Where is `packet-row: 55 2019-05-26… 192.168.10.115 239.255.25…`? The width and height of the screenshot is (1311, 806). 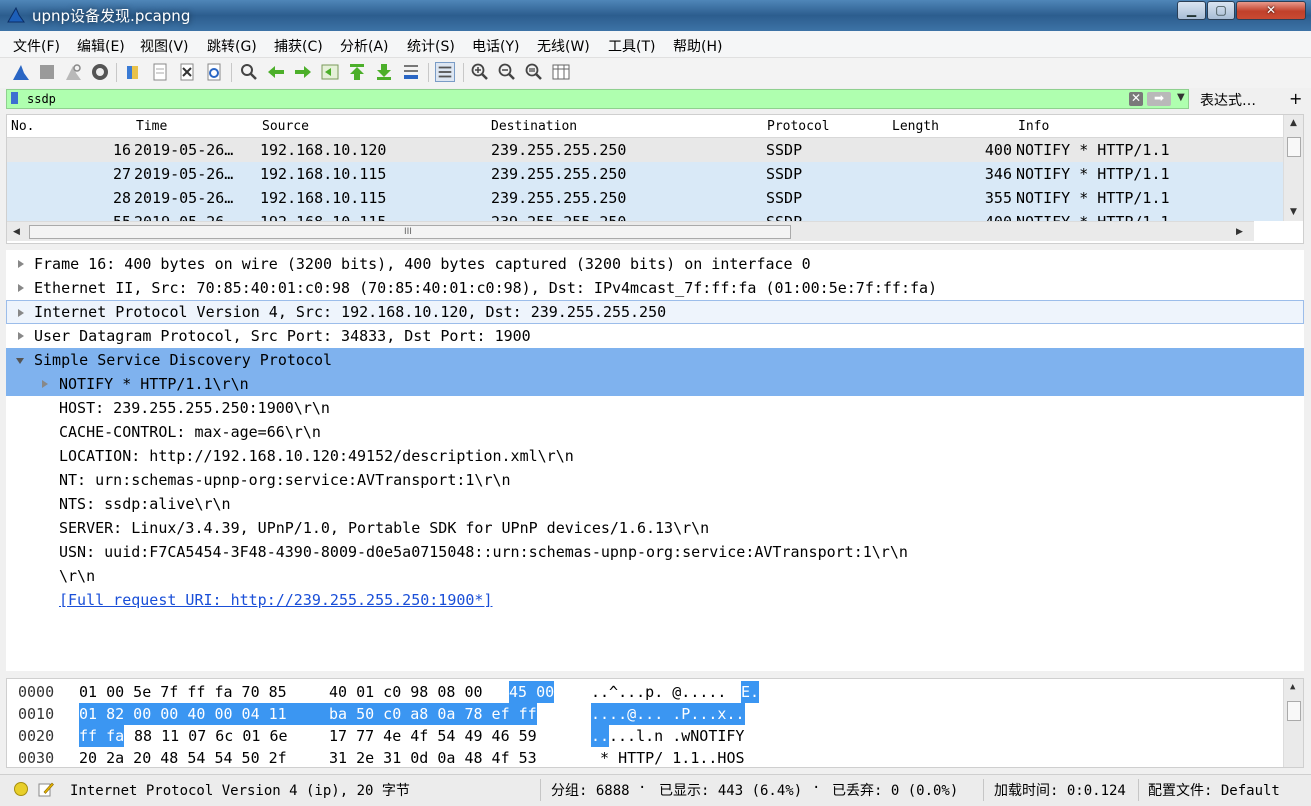 packet-row: 55 2019-05-26… 192.168.10.115 239.255.25… is located at coordinates (645, 215).